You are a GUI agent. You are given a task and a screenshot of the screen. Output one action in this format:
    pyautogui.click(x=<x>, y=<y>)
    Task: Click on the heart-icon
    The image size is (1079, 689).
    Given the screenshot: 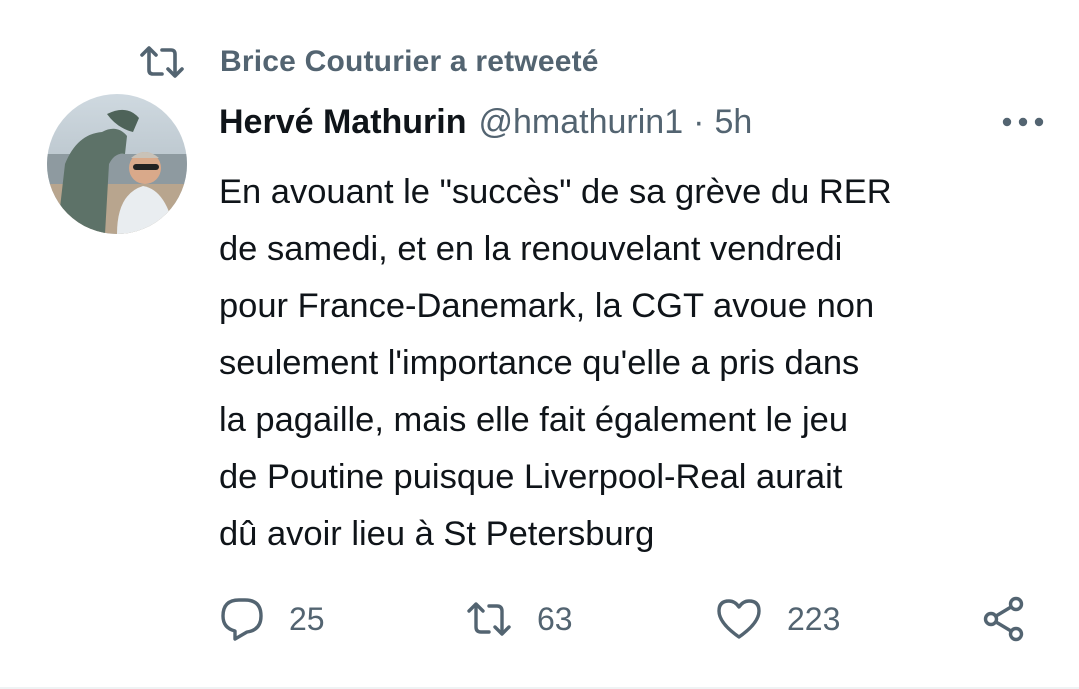 What is the action you would take?
    pyautogui.click(x=739, y=619)
    